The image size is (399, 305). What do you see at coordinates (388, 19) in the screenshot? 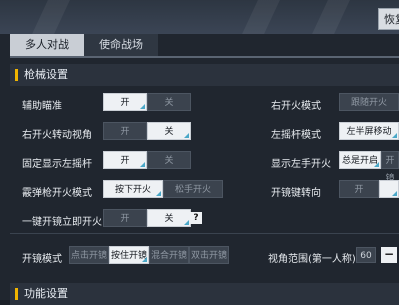
I see `restore-button: 恢复` at bounding box center [388, 19].